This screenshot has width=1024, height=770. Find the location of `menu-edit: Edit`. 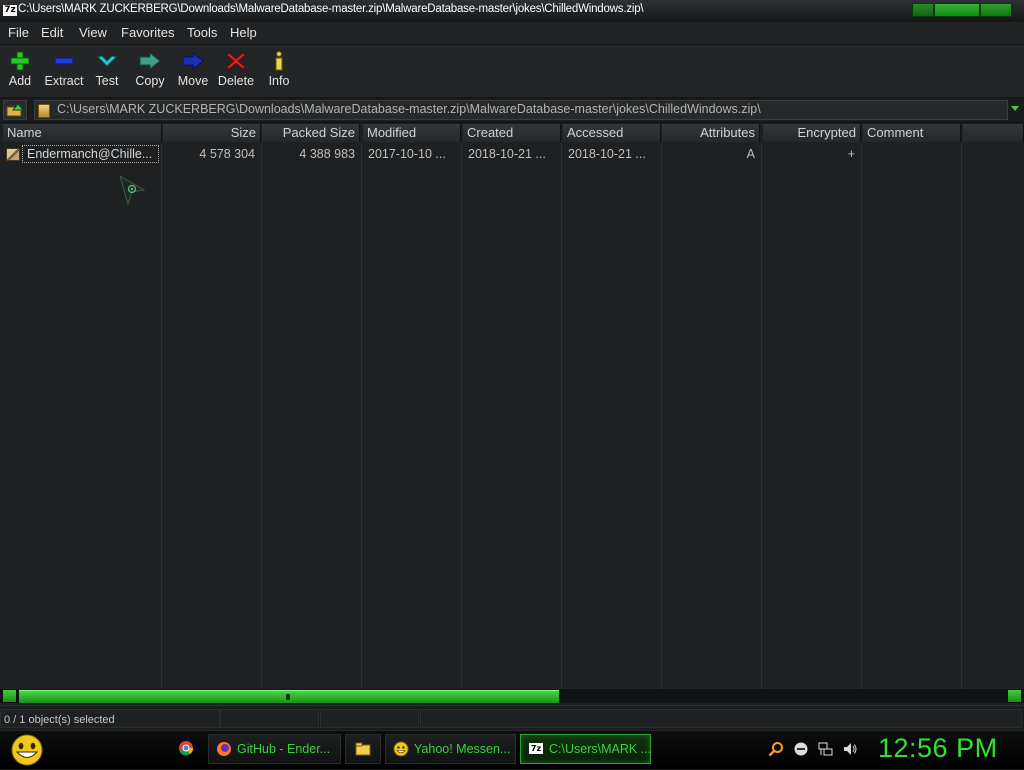

menu-edit: Edit is located at coordinates (52, 32).